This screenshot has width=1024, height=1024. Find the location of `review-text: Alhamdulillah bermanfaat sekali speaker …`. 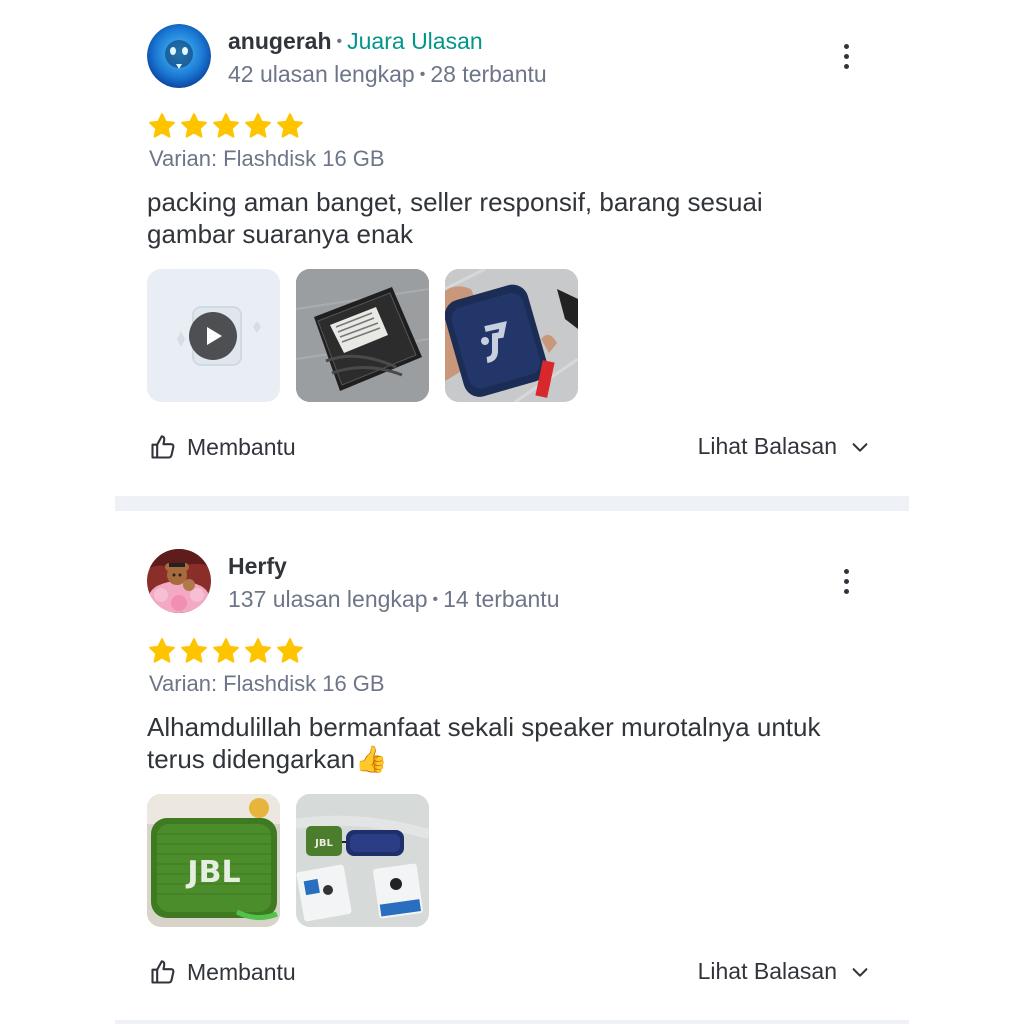

review-text: Alhamdulillah bermanfaat sekali speaker … is located at coordinates (517, 743).